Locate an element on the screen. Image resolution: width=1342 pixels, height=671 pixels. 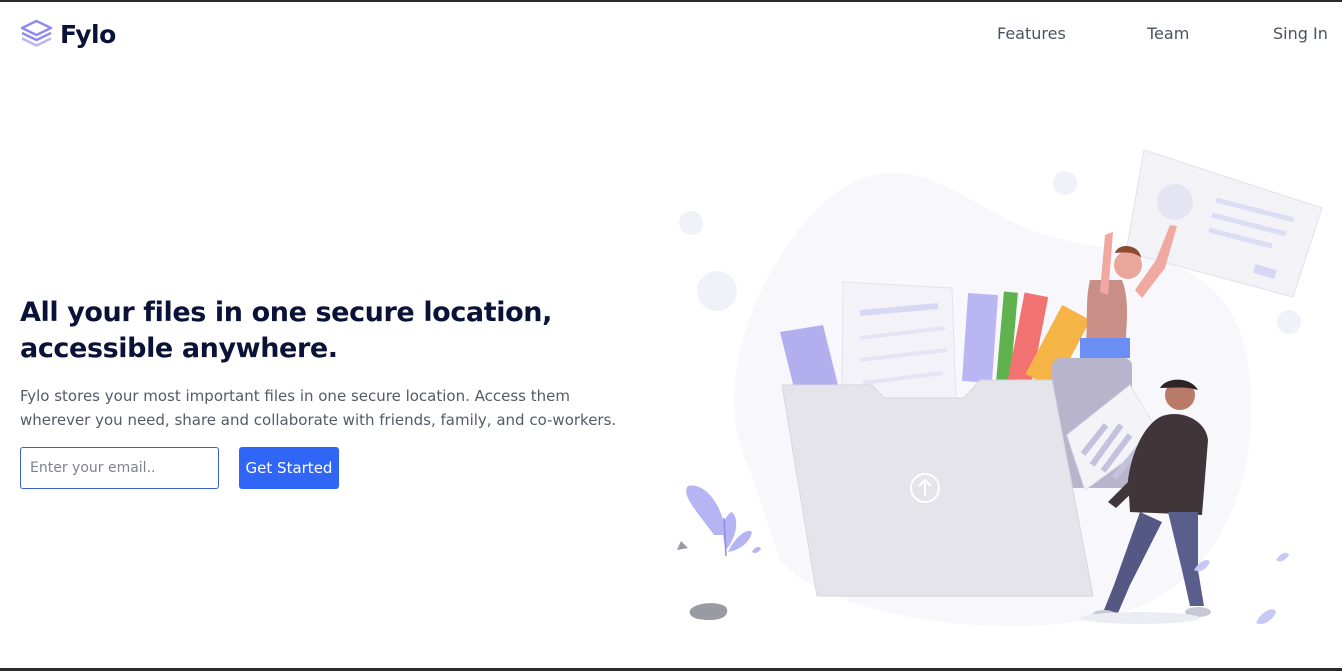
email-input is located at coordinates (119, 468).